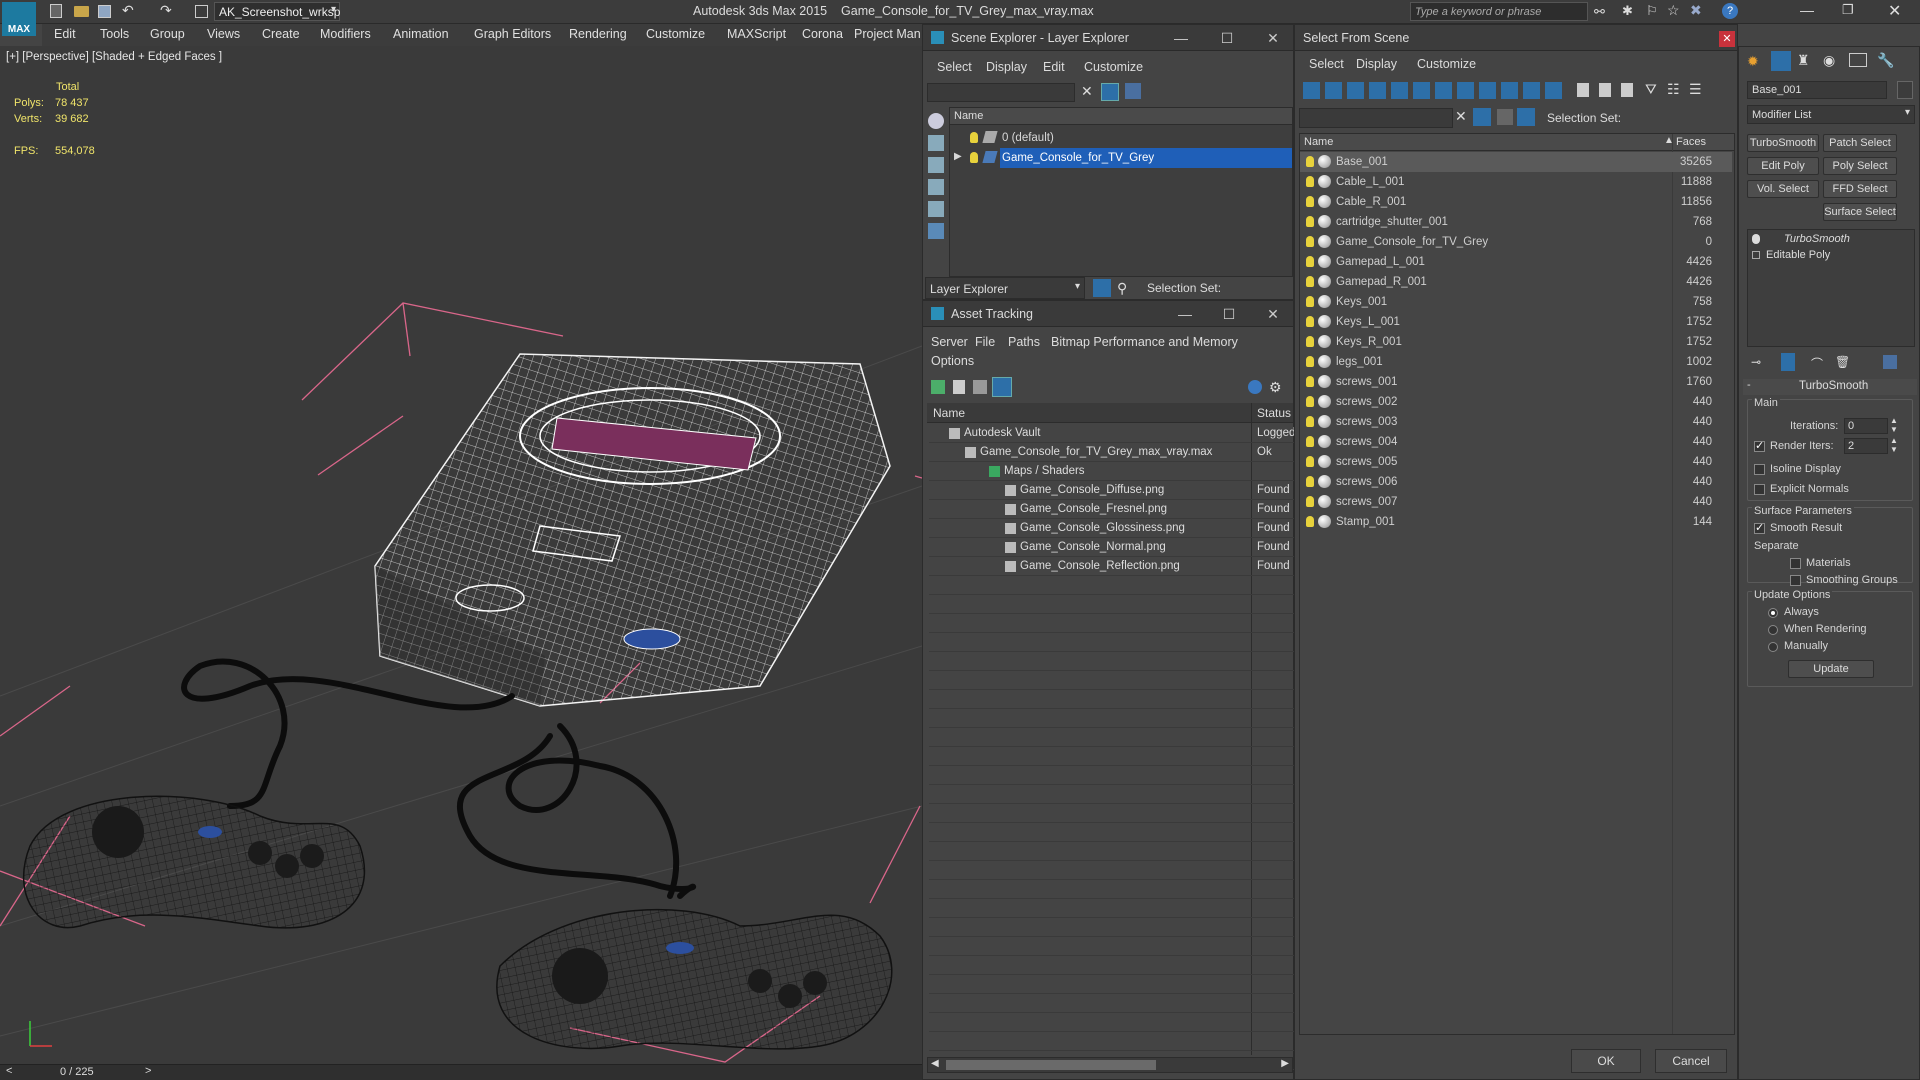 This screenshot has width=1920, height=1080. I want to click on menu-edit: Edit, so click(65, 34).